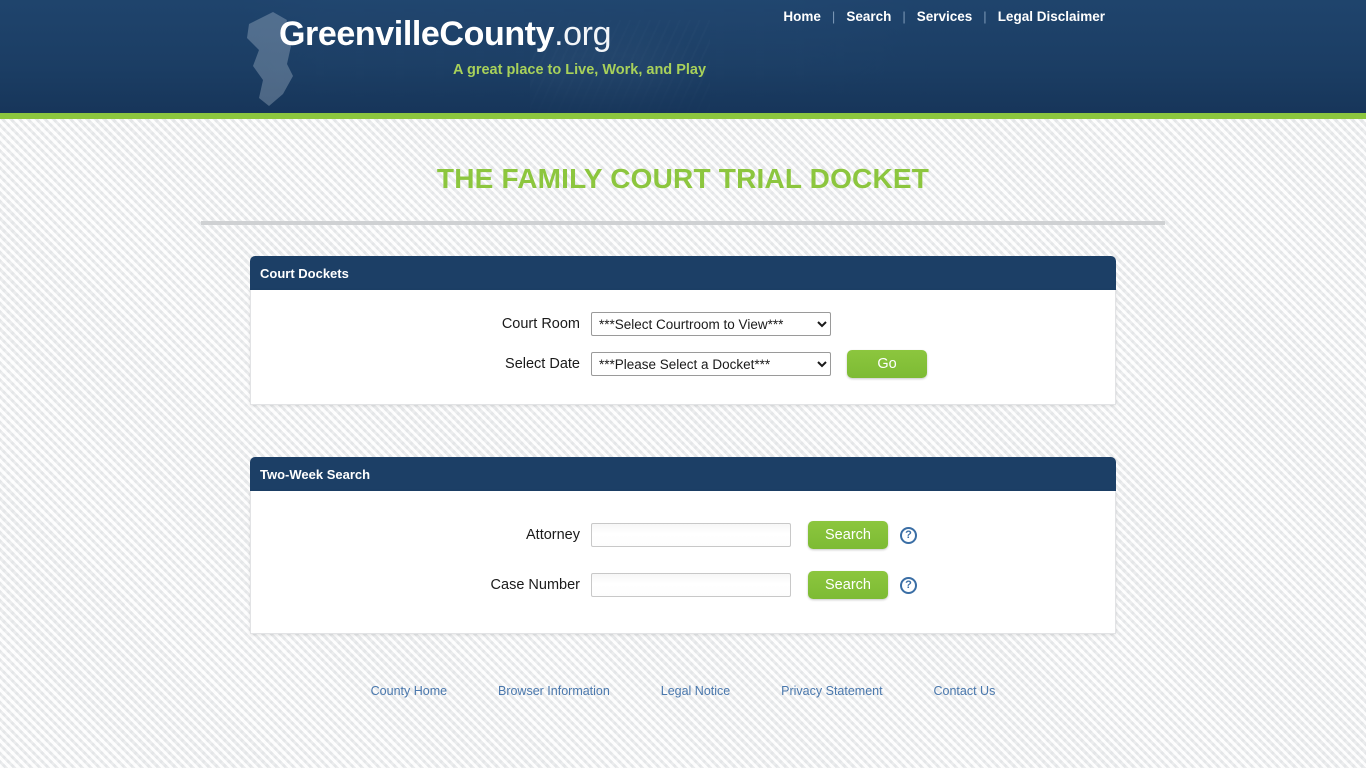 The height and width of the screenshot is (768, 1366). Describe the element at coordinates (409, 691) in the screenshot. I see `footer-link-county-home: County Home` at that location.